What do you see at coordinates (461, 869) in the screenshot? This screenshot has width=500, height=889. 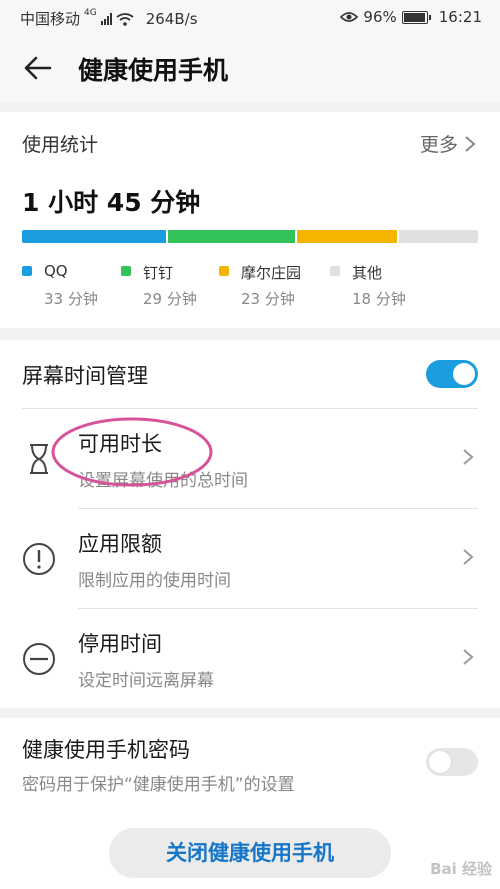 I see `watermark: Bai 经验` at bounding box center [461, 869].